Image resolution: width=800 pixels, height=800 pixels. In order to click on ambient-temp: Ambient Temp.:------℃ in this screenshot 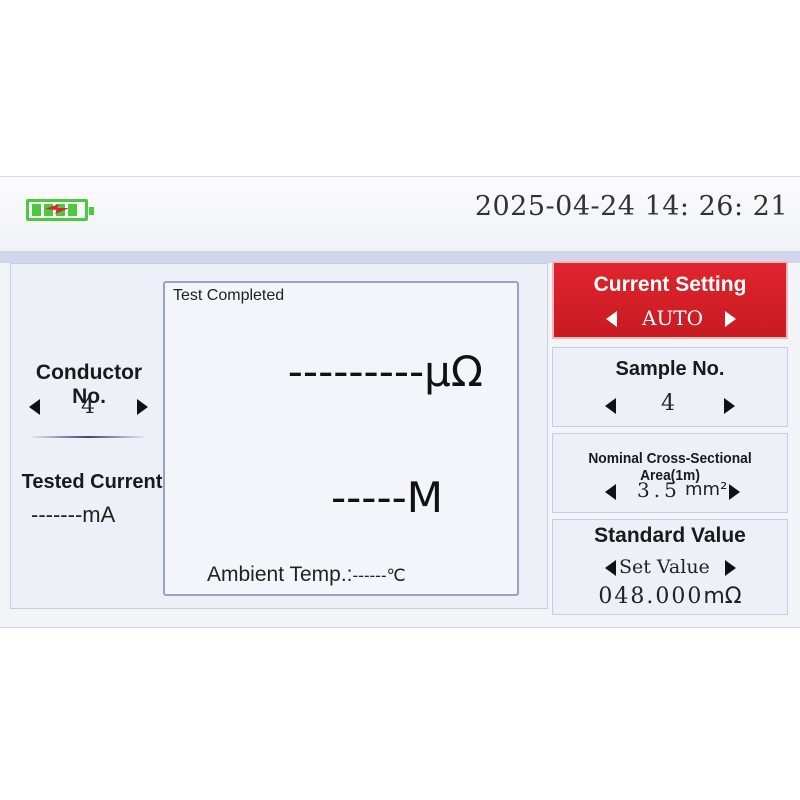, I will do `click(306, 575)`.